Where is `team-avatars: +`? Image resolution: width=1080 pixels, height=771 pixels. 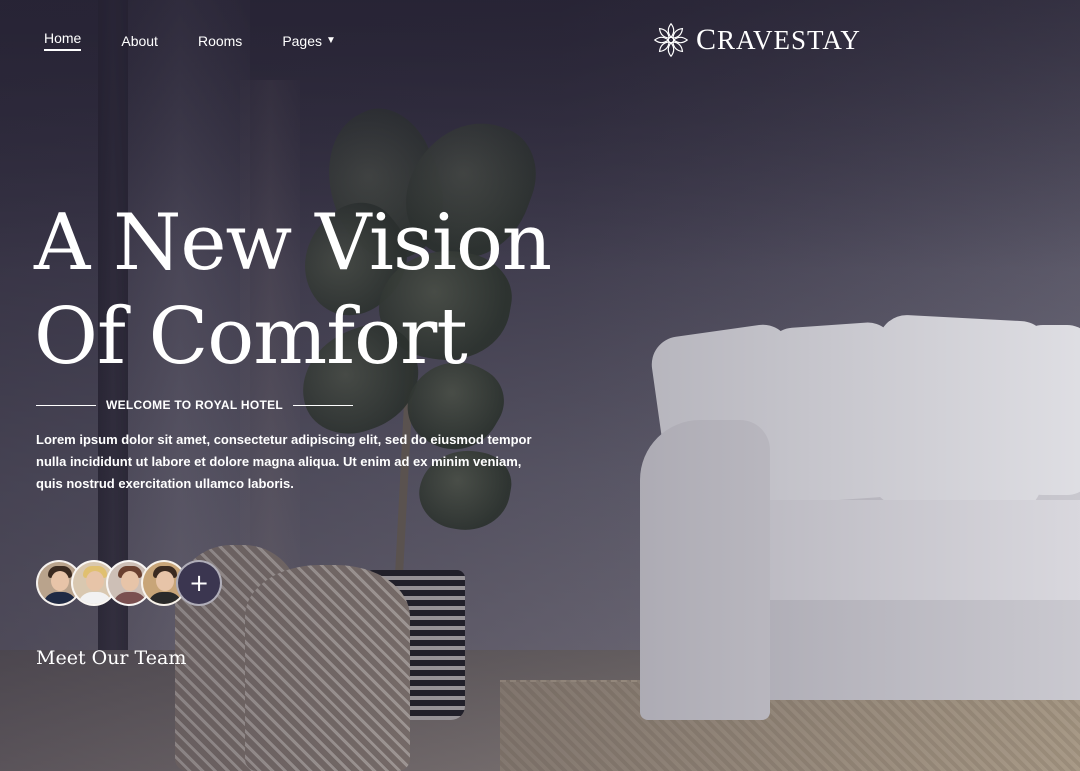 team-avatars: + is located at coordinates (129, 583).